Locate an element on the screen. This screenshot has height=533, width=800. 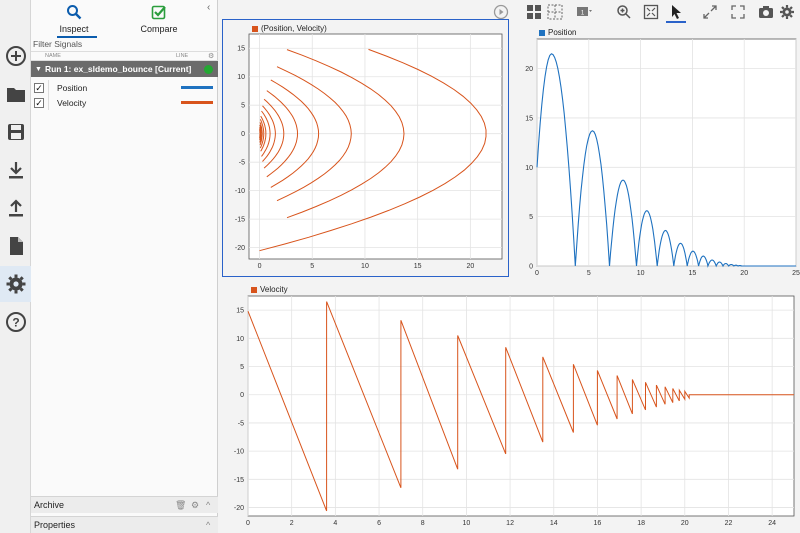
velocity-y-tick-label: -5 is located at coordinates (241, 423).